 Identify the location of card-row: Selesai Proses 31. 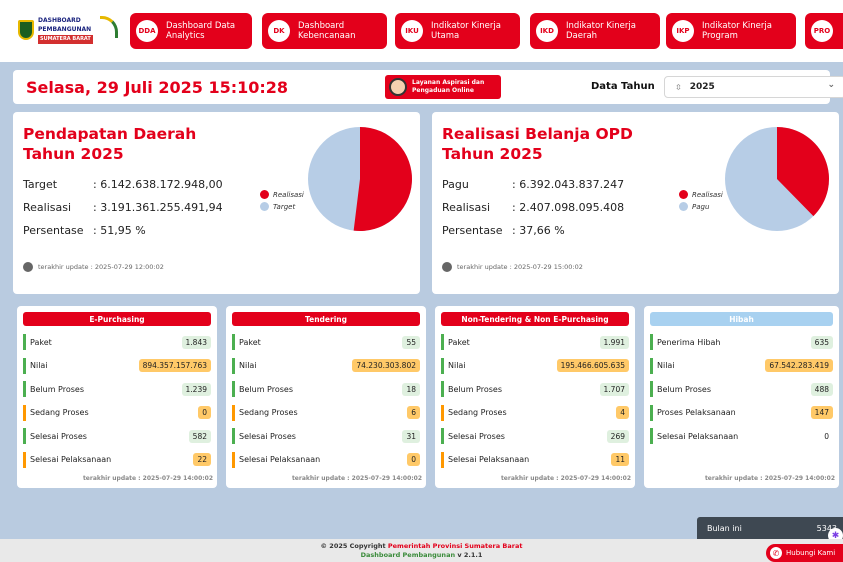
(326, 436).